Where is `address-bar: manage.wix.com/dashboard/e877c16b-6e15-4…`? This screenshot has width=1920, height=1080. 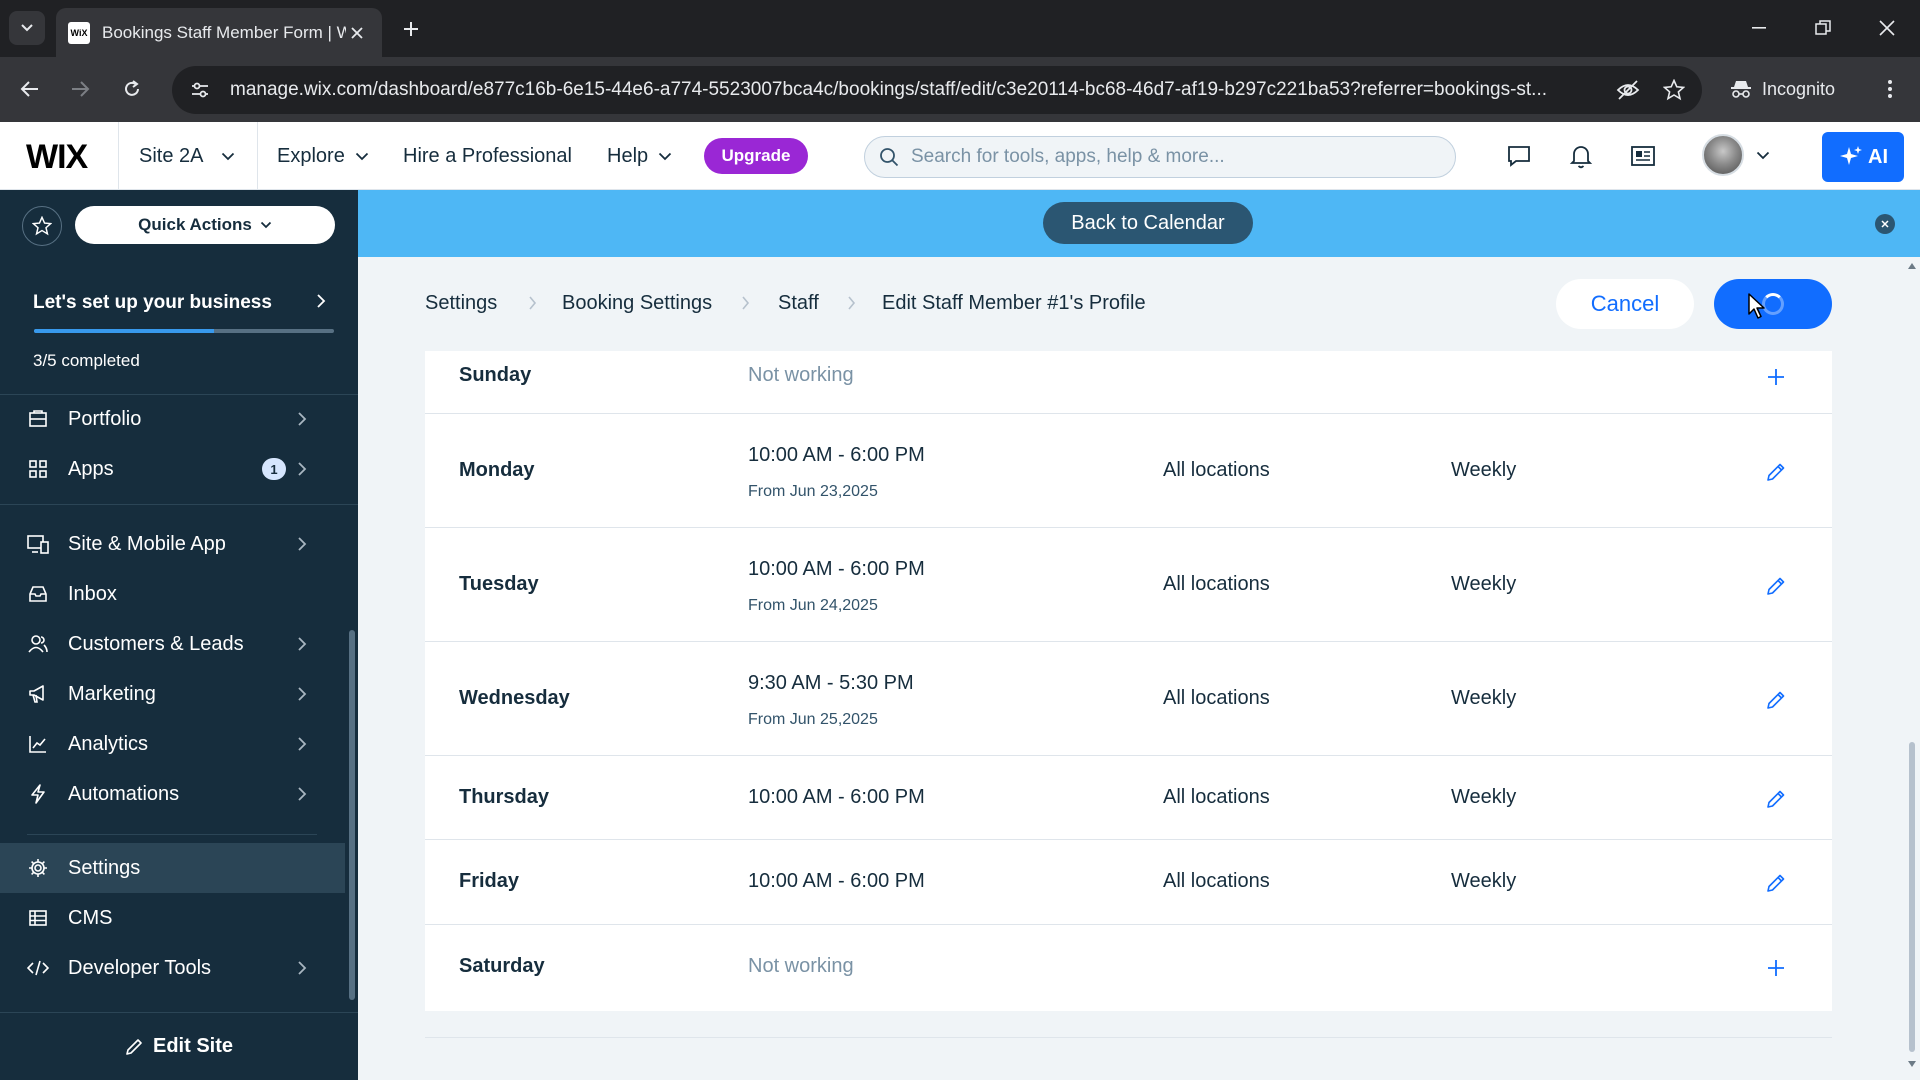 address-bar: manage.wix.com/dashboard/e877c16b-6e15-4… is located at coordinates (937, 90).